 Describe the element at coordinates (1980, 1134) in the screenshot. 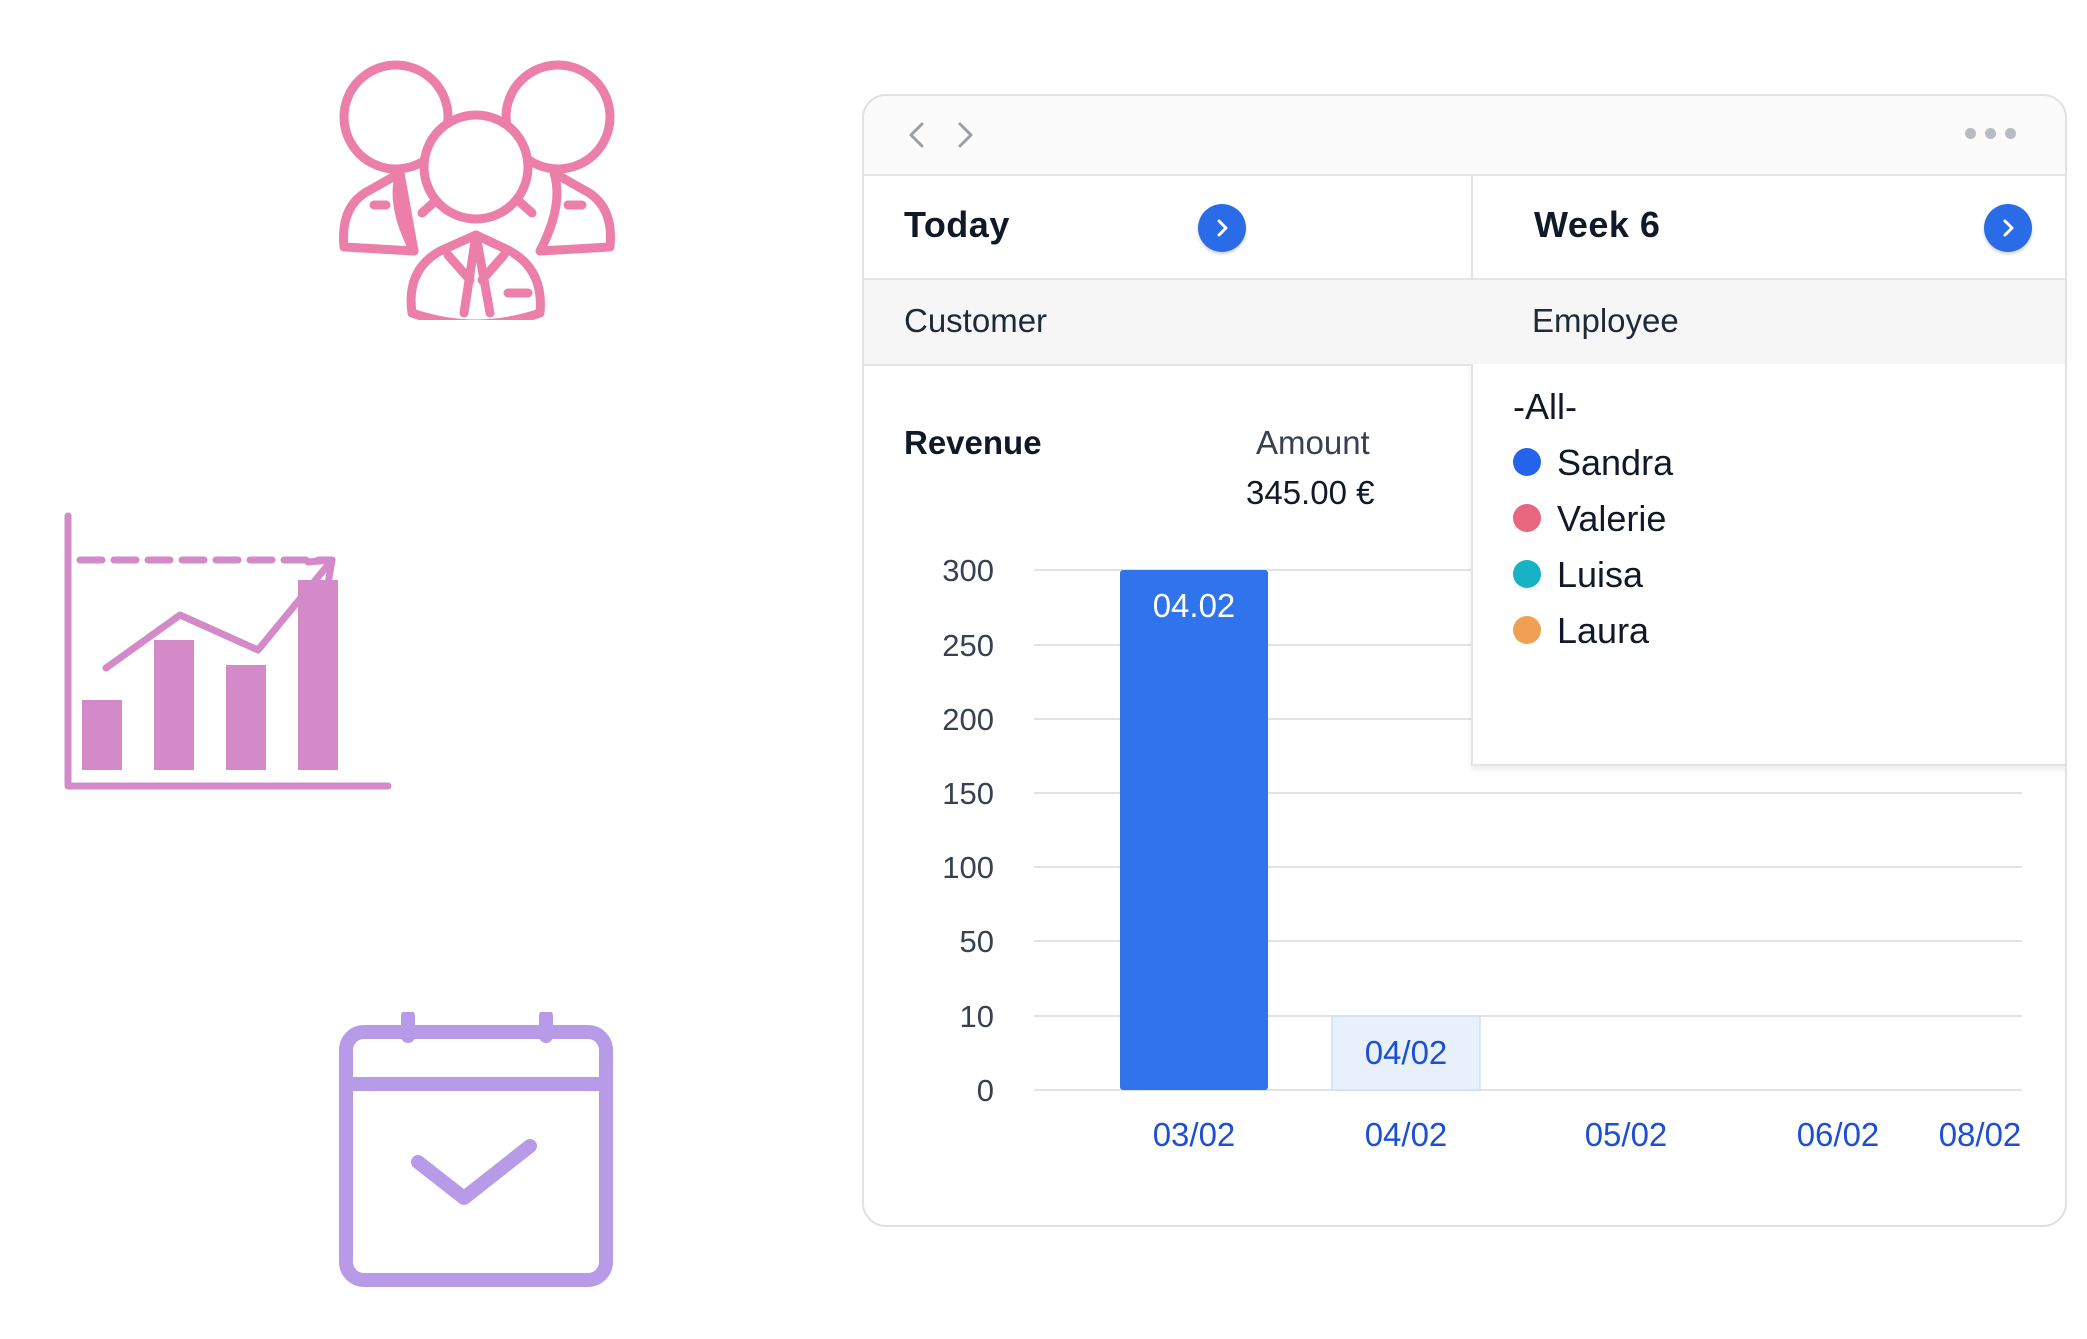

I see `x-tick-label: 08/02` at that location.